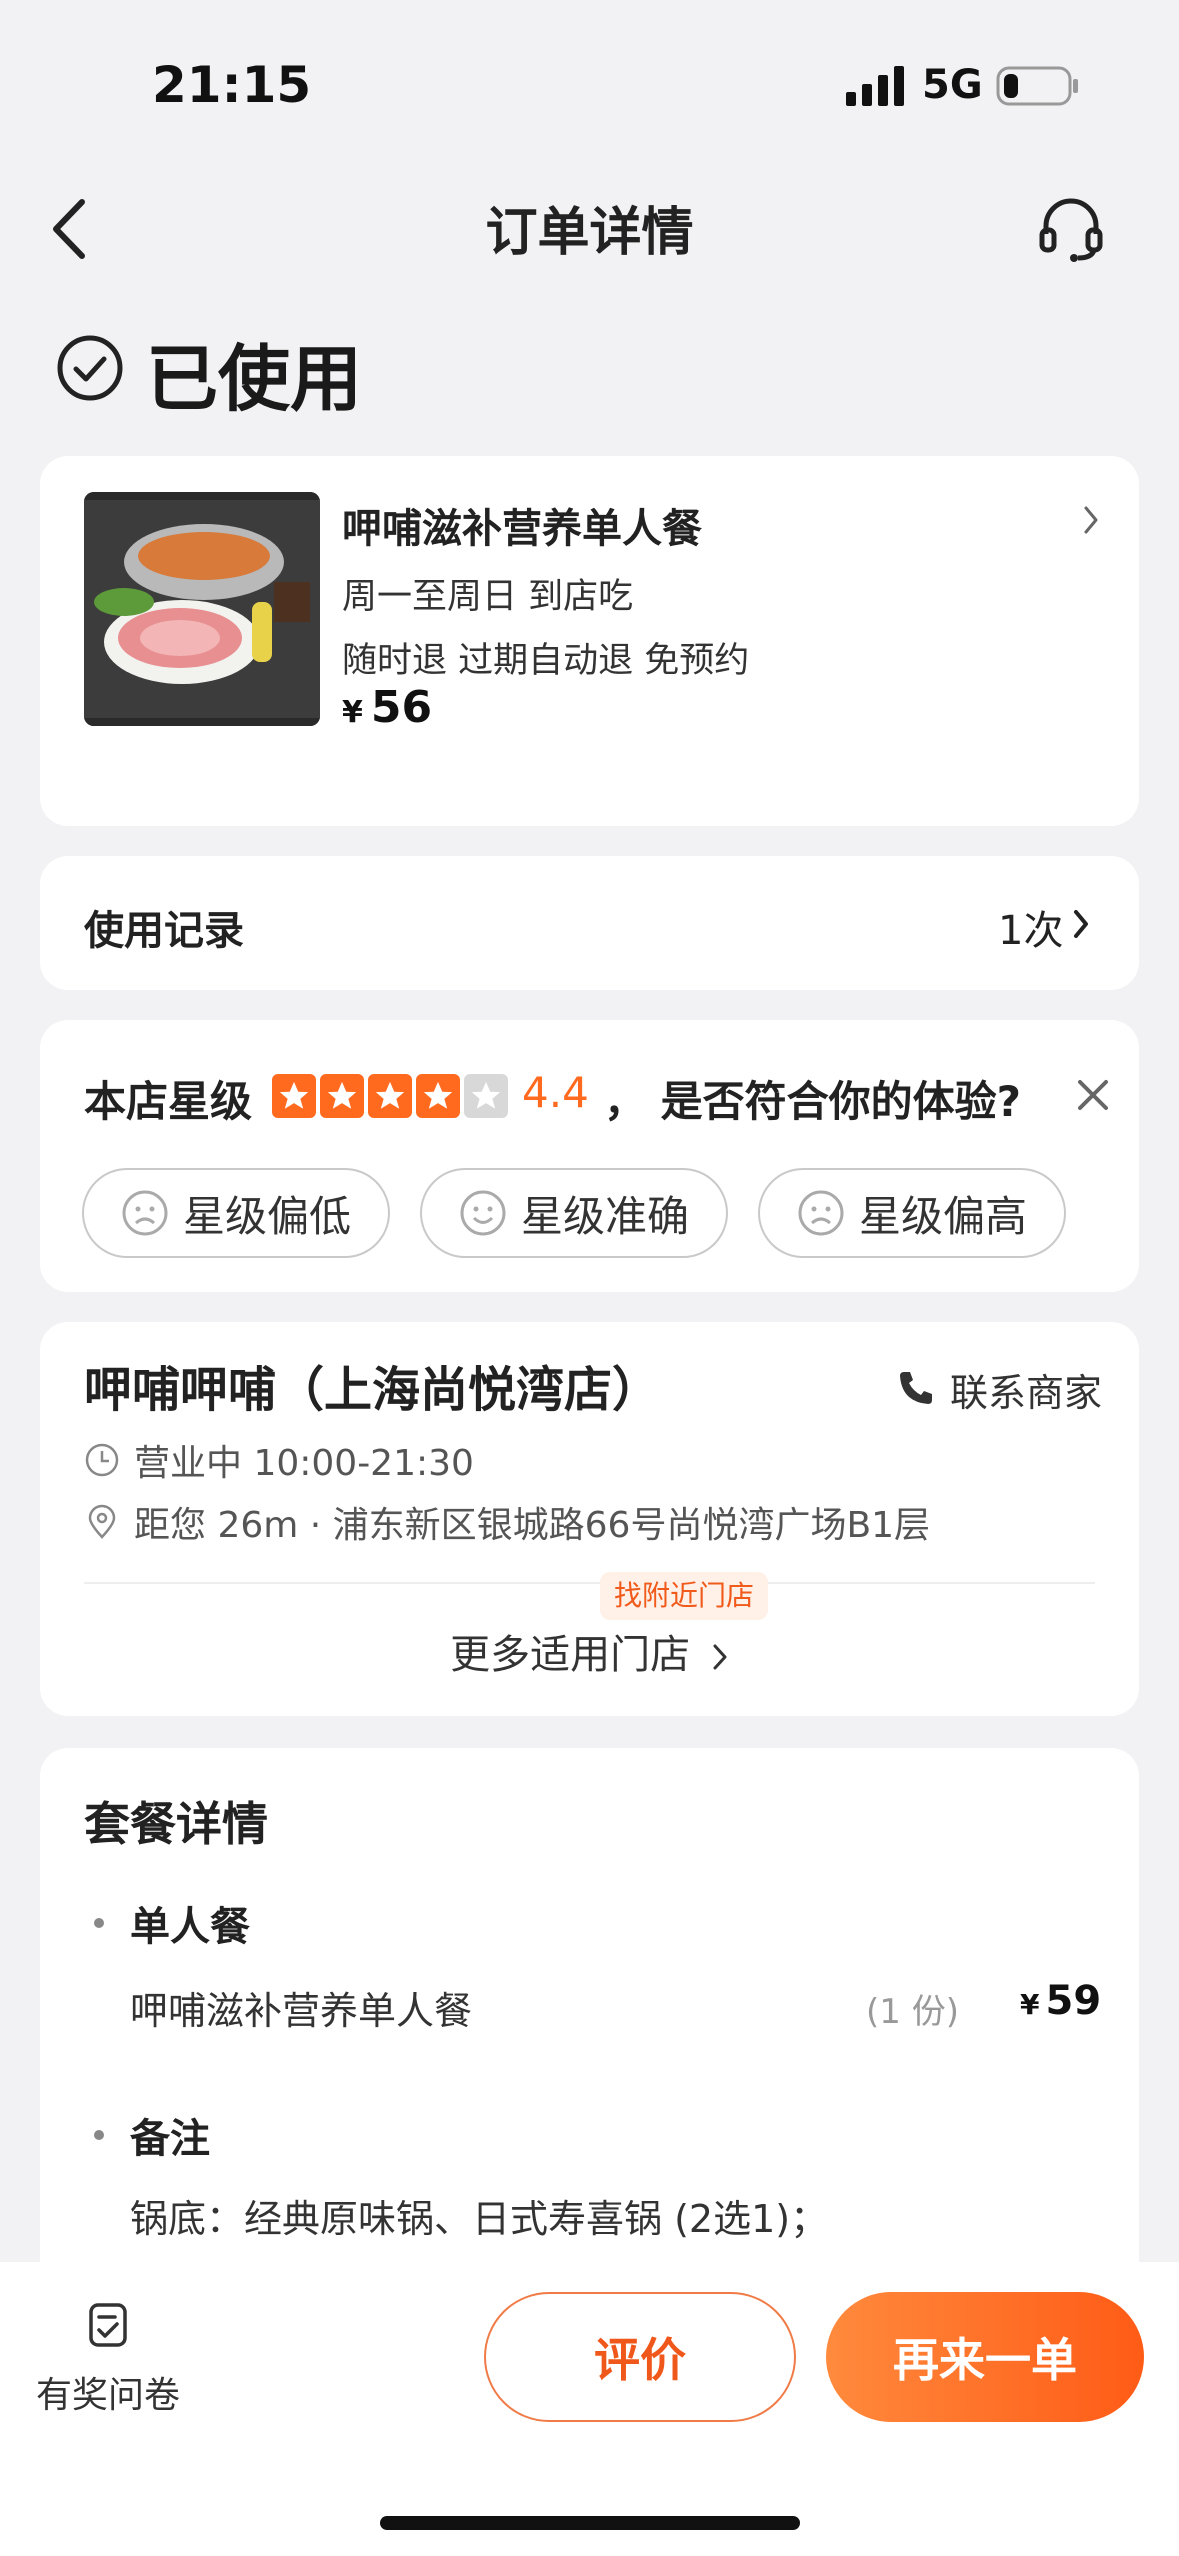 The height and width of the screenshot is (2556, 1179). I want to click on package-note: 锅底：经典原味锅、日式寿喜锅 (2选1)；, so click(479, 2219).